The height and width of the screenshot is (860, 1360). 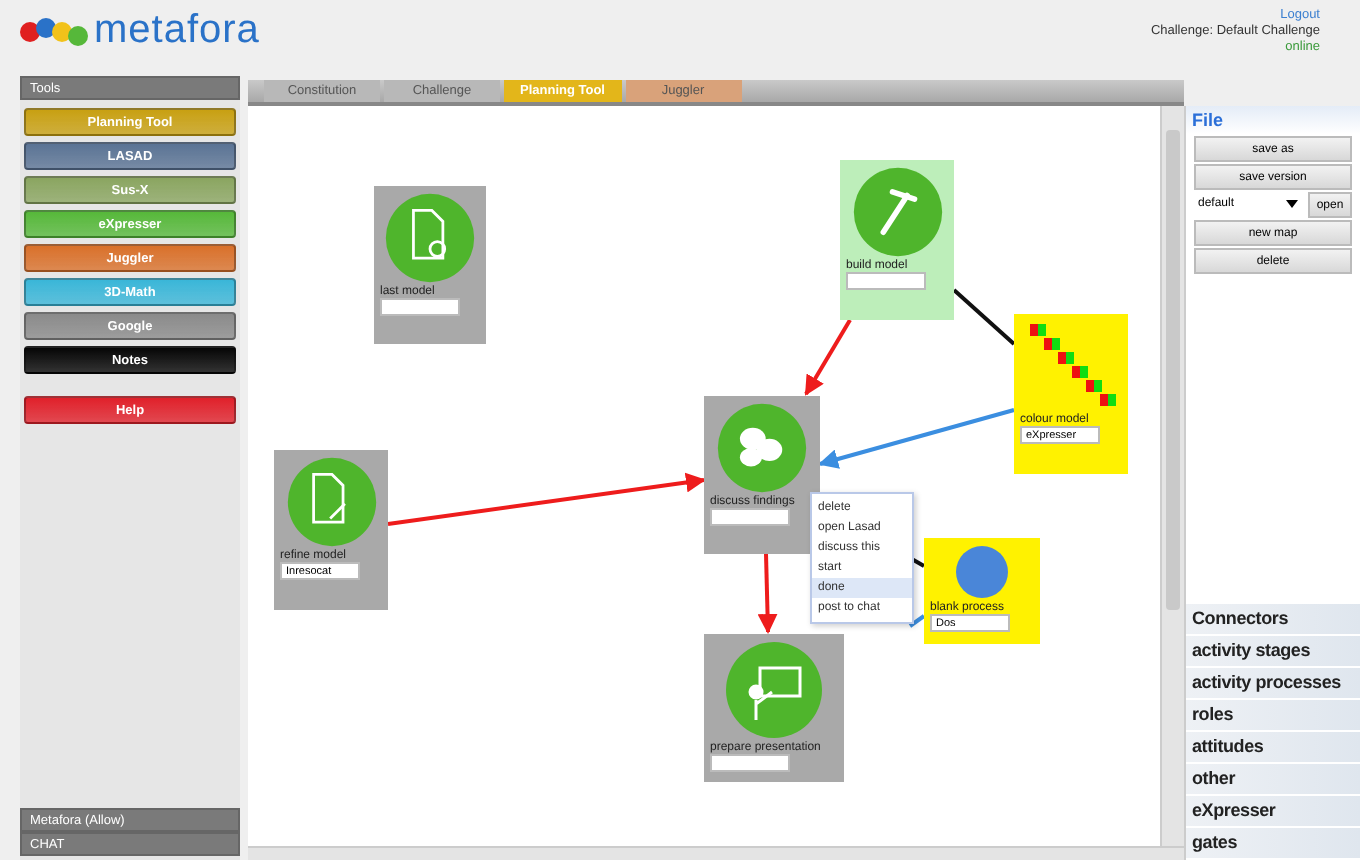 I want to click on logo-text: metafora, so click(x=177, y=31).